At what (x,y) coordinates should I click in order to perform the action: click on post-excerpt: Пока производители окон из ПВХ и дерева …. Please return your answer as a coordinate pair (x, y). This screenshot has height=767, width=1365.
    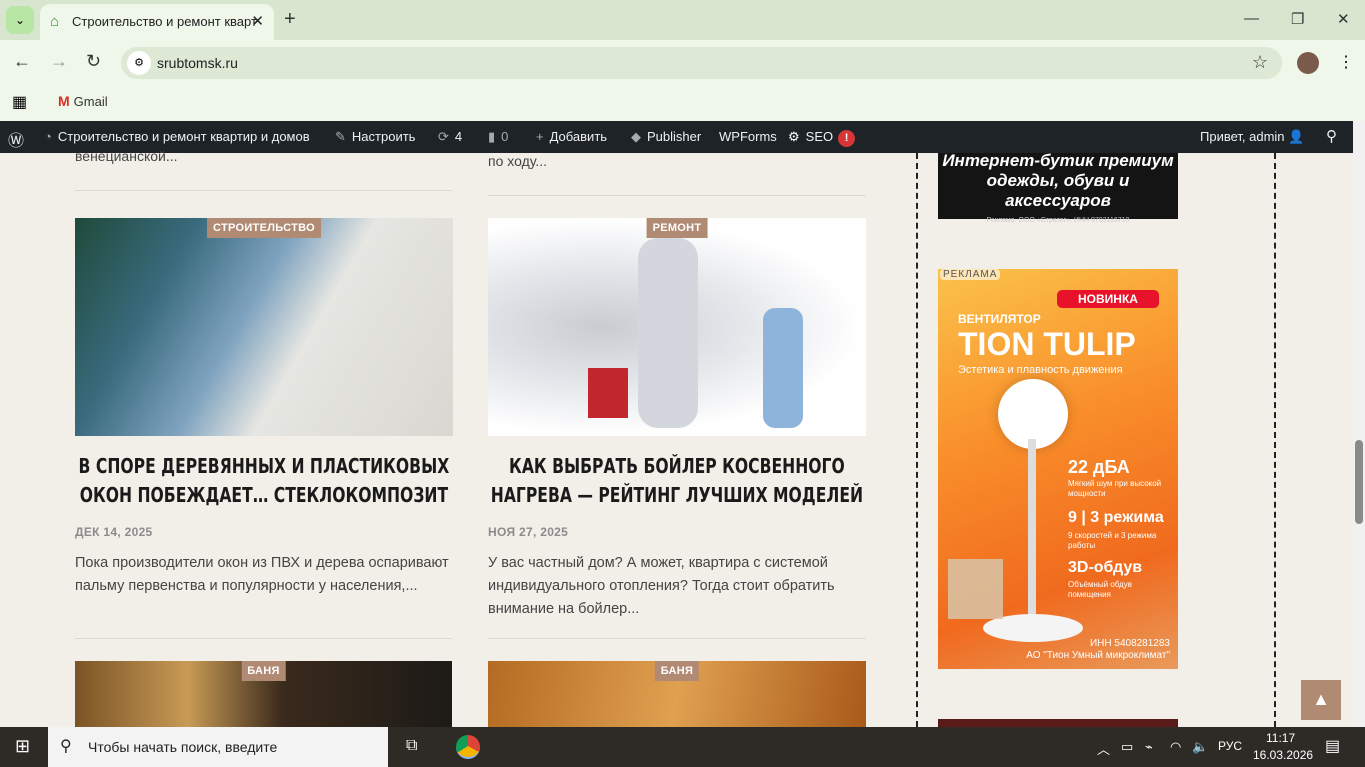
    Looking at the image, I should click on (262, 574).